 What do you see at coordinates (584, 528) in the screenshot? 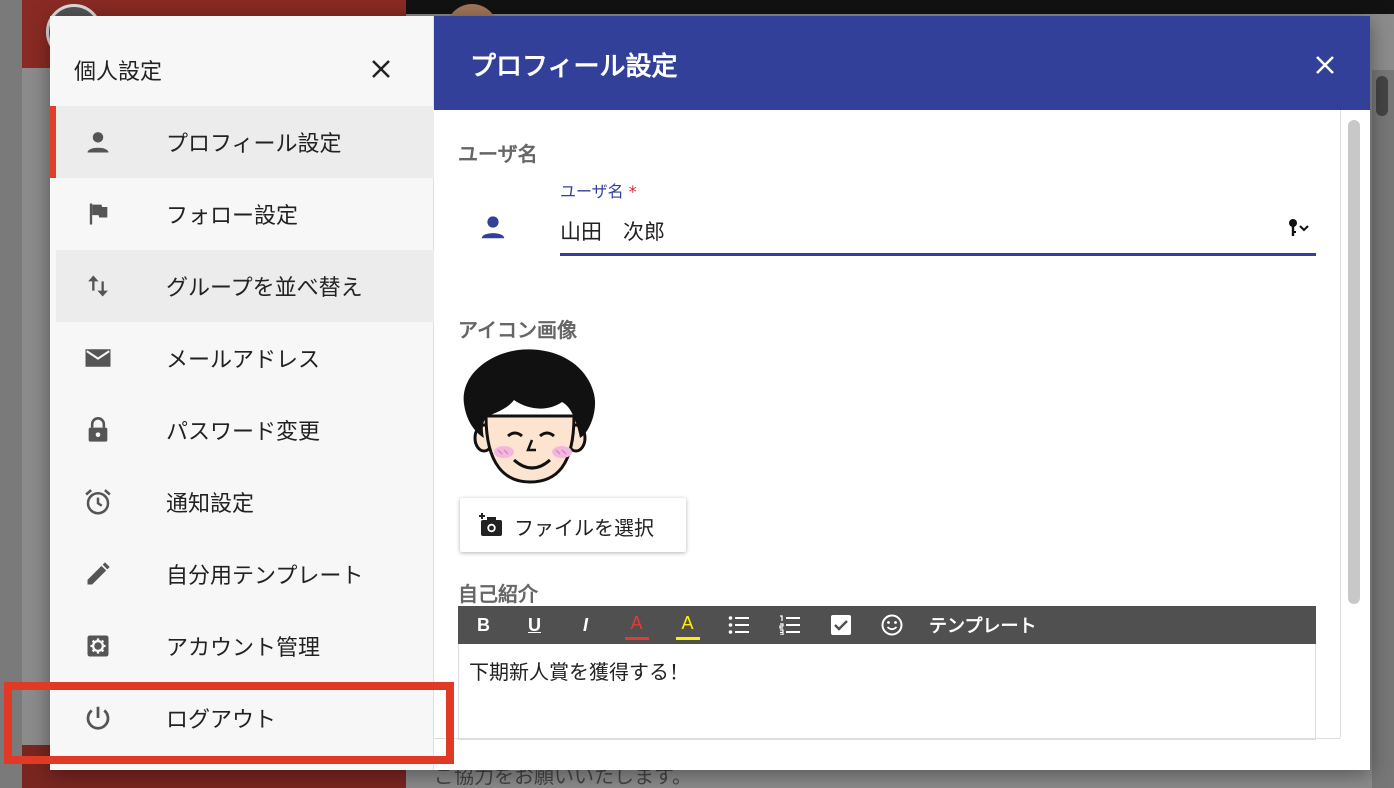
I see `select-file-label: ファイルを選択` at bounding box center [584, 528].